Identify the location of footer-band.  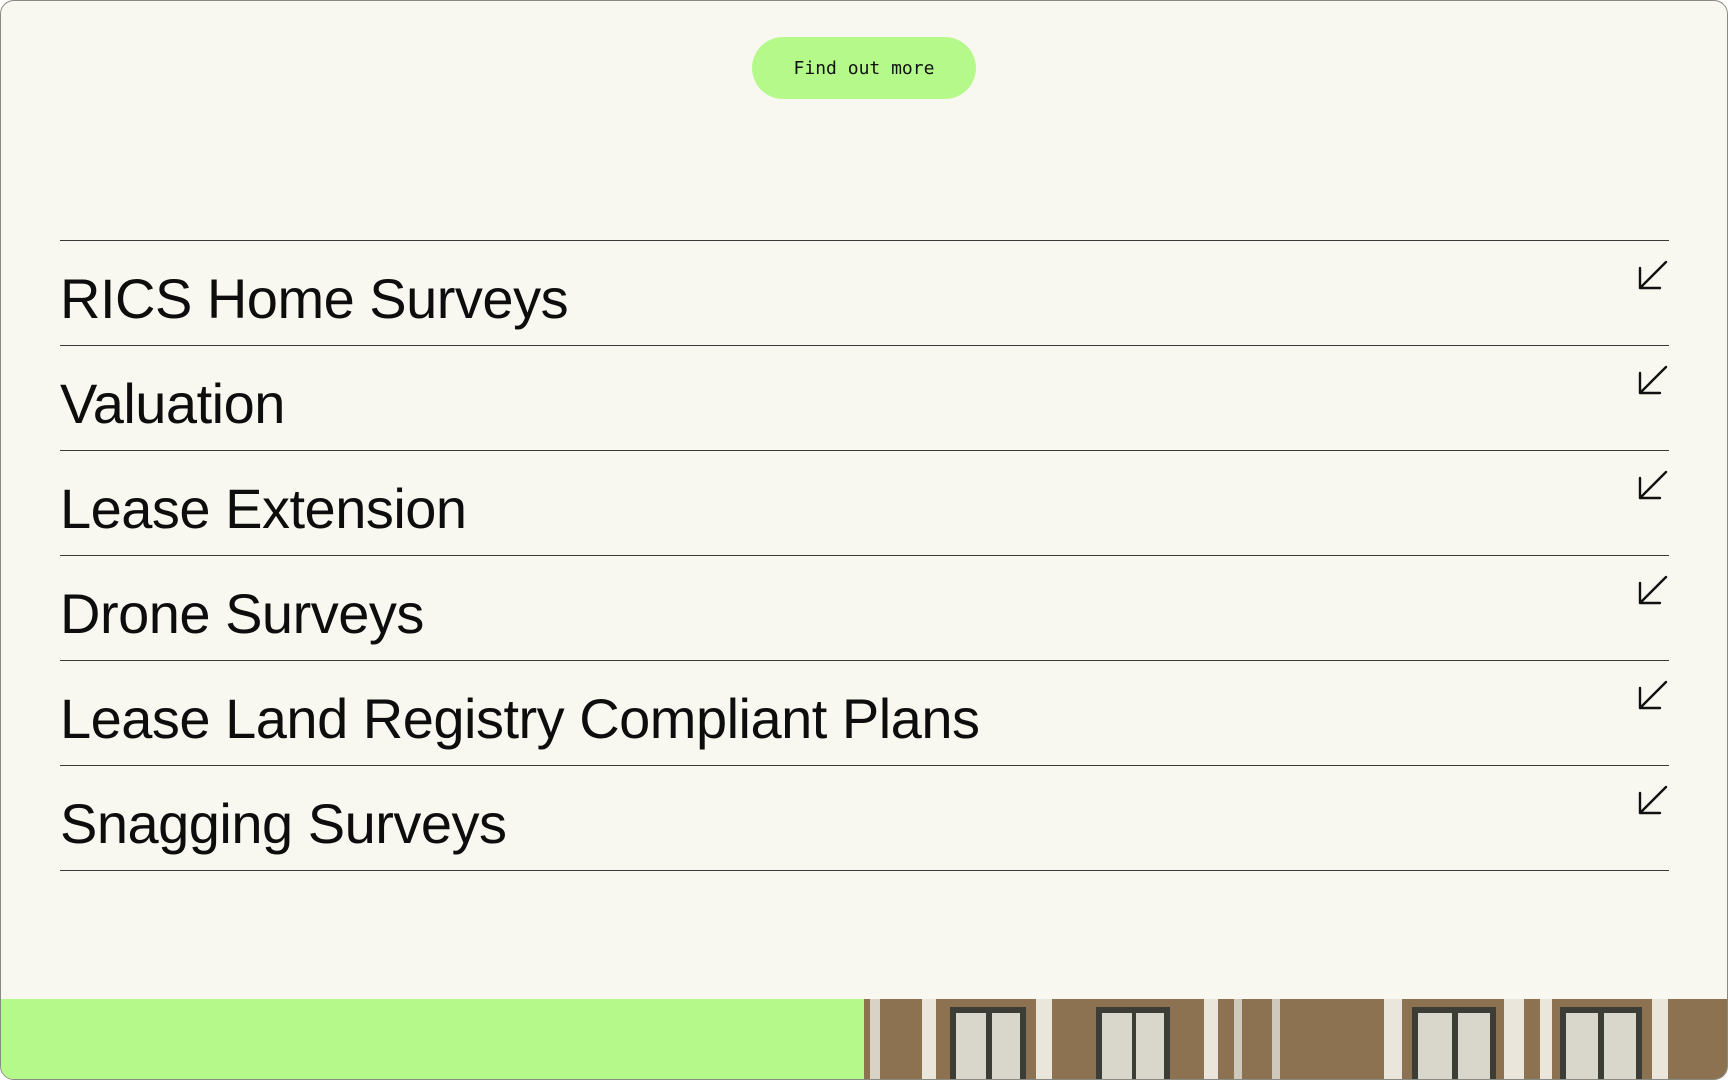
(864, 1039).